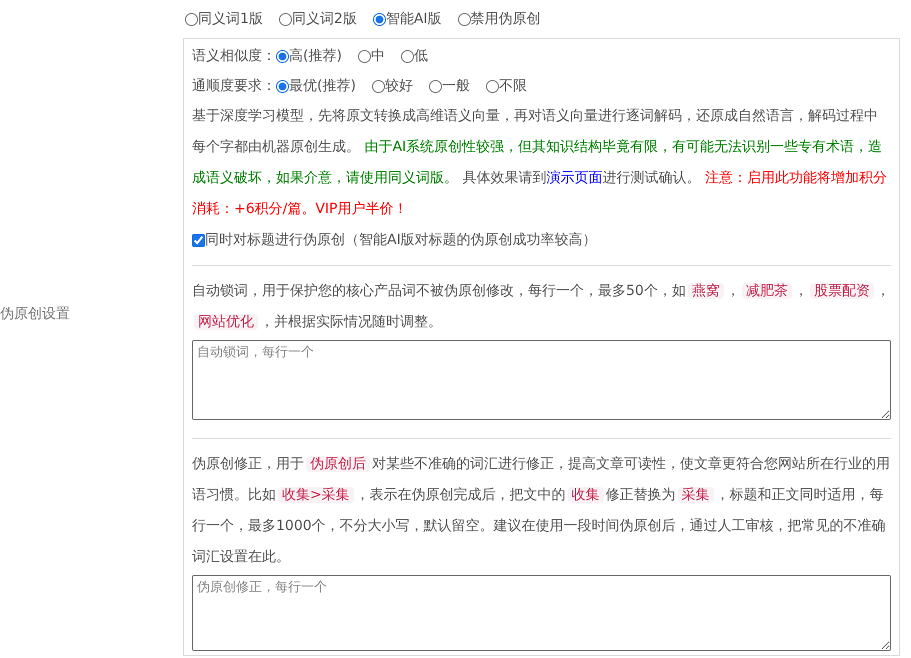 This screenshot has width=911, height=658. What do you see at coordinates (377, 56) in the screenshot?
I see `option-label: 中` at bounding box center [377, 56].